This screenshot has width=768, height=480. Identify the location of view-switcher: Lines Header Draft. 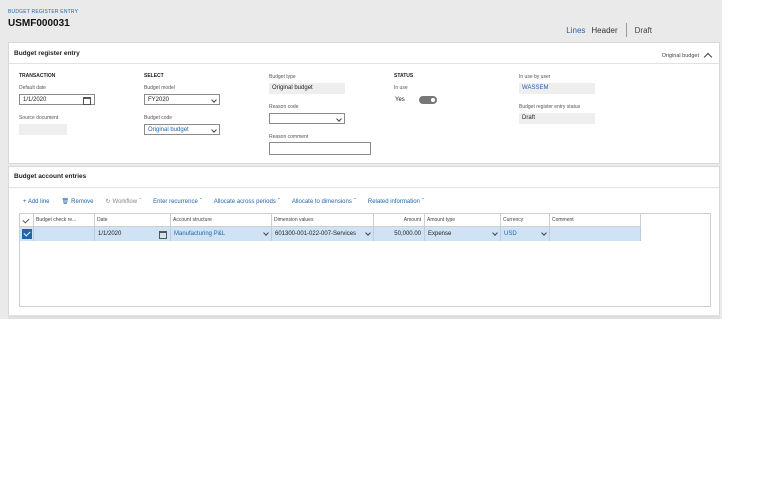
(609, 30).